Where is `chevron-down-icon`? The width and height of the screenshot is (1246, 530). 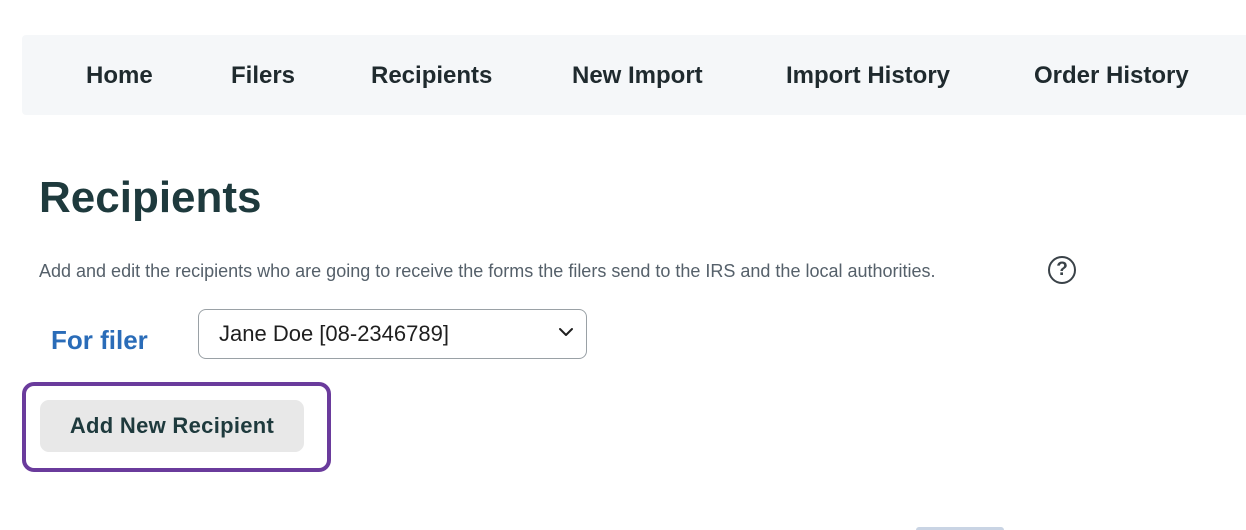 chevron-down-icon is located at coordinates (566, 332).